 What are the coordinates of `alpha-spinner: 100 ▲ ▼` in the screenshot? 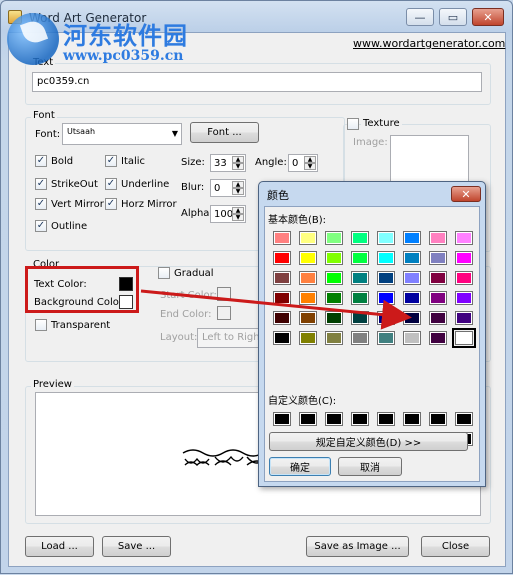 It's located at (228, 214).